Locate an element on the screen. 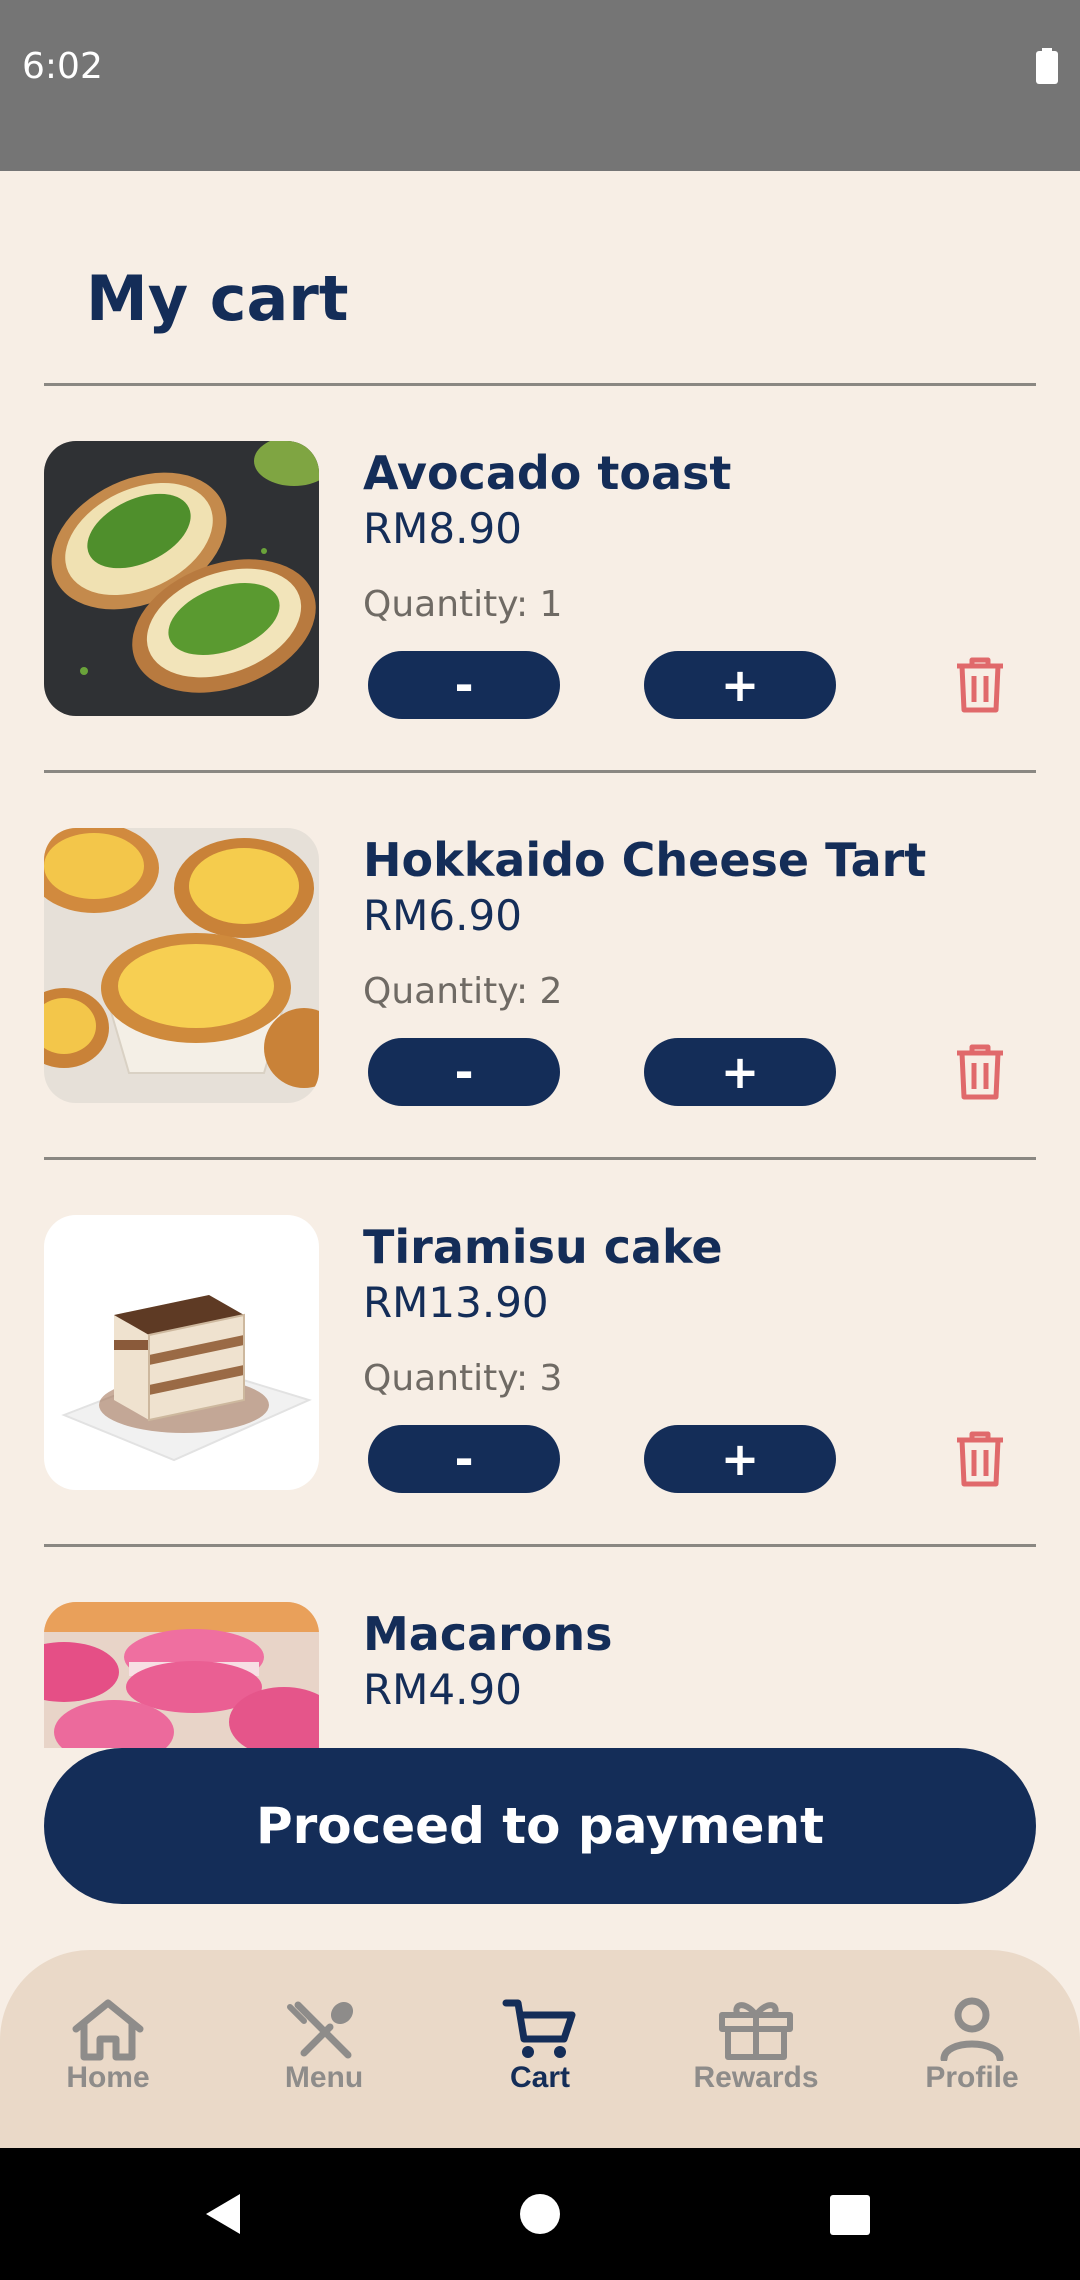  cart-item: Macarons RM4.90 is located at coordinates (540, 1647).